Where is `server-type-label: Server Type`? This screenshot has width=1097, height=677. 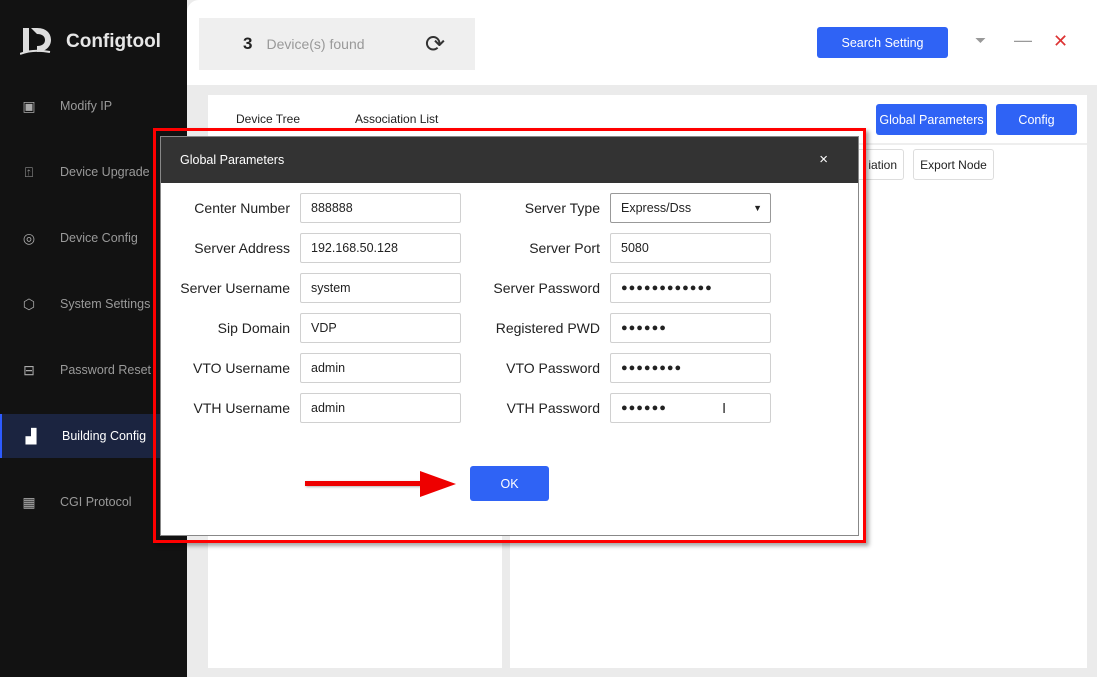 server-type-label: Server Type is located at coordinates (562, 208).